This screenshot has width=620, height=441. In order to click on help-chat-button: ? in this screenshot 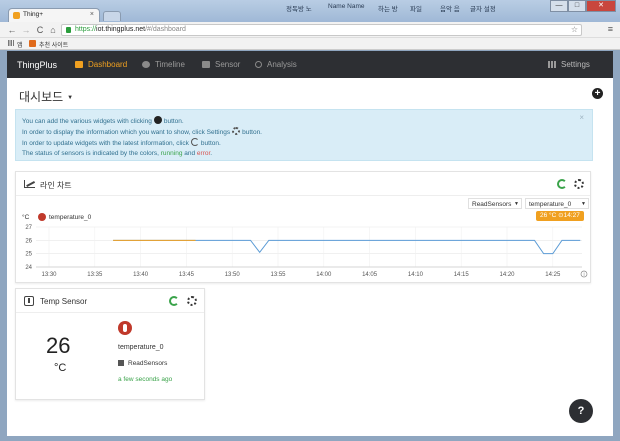, I will do `click(581, 411)`.